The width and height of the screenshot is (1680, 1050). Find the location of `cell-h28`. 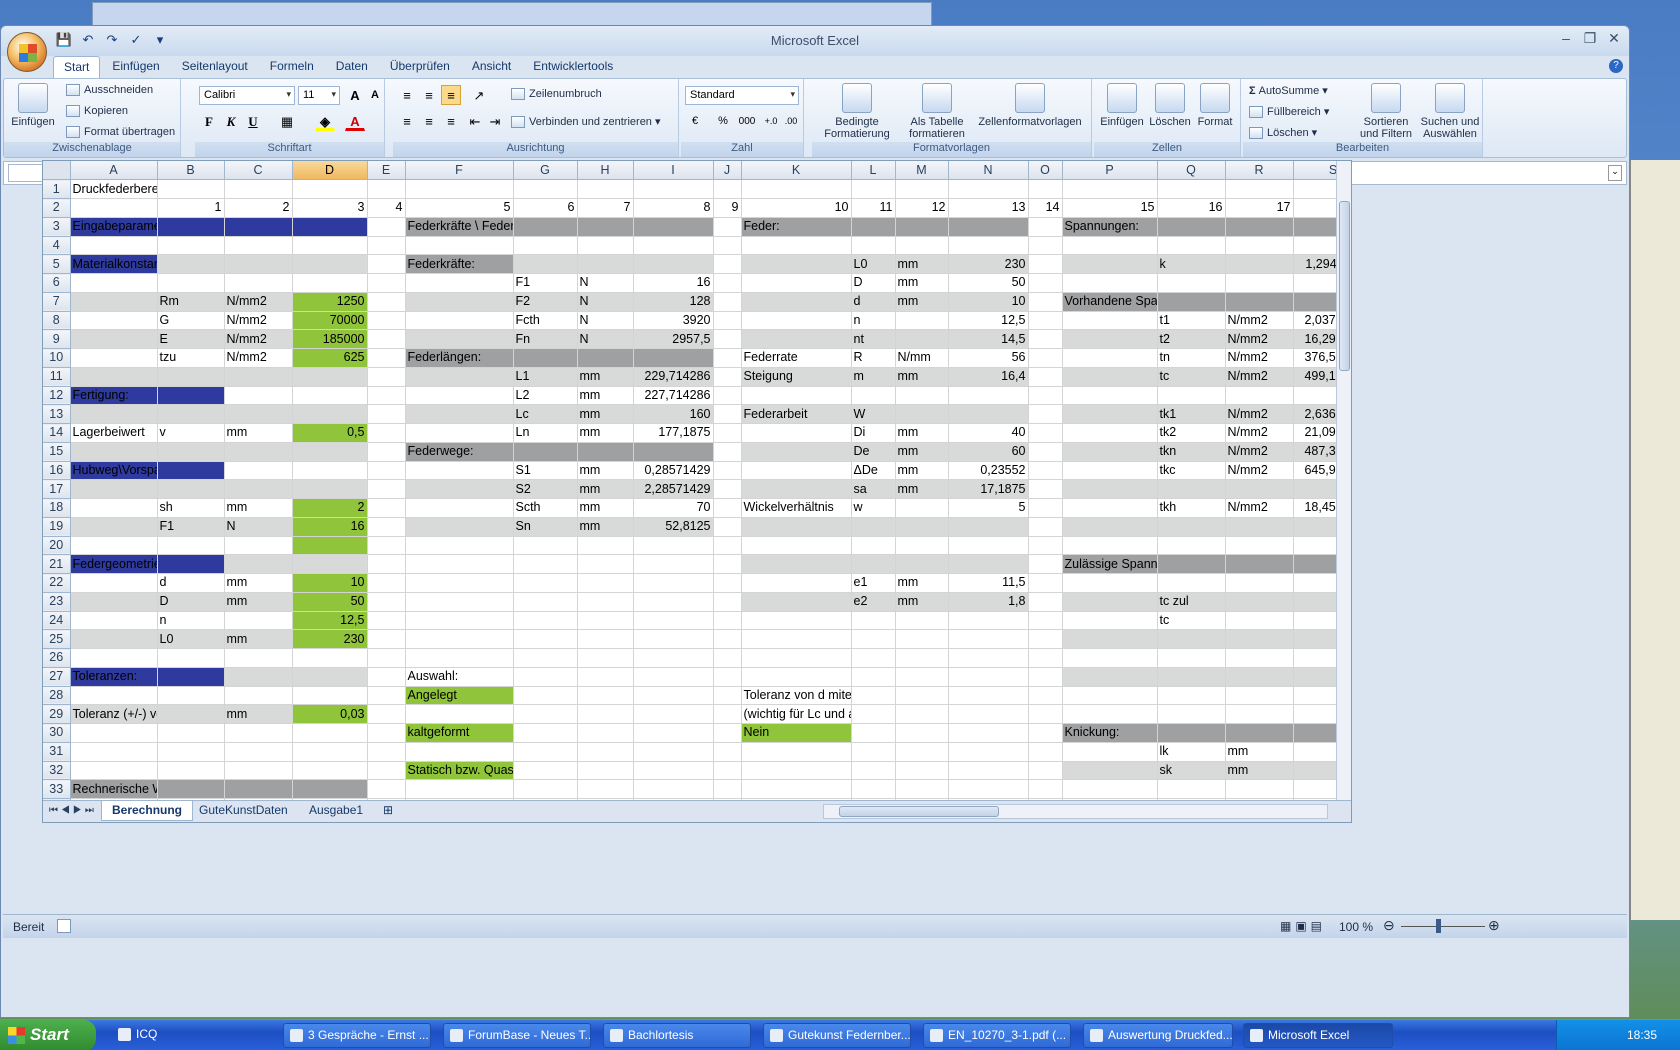

cell-h28 is located at coordinates (605, 696).